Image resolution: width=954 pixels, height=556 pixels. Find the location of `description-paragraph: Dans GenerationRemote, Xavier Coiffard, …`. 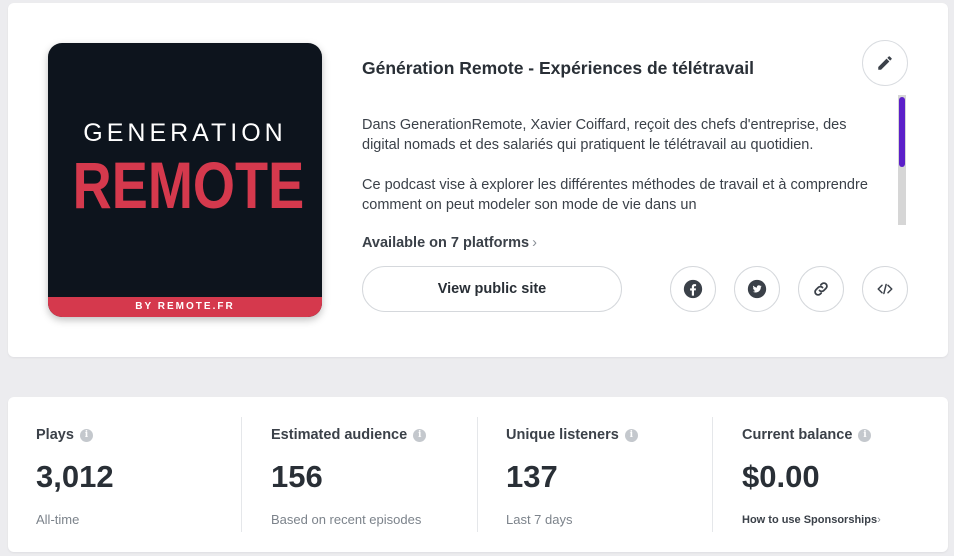

description-paragraph: Dans GenerationRemote, Xavier Coiffard, … is located at coordinates (604, 135).